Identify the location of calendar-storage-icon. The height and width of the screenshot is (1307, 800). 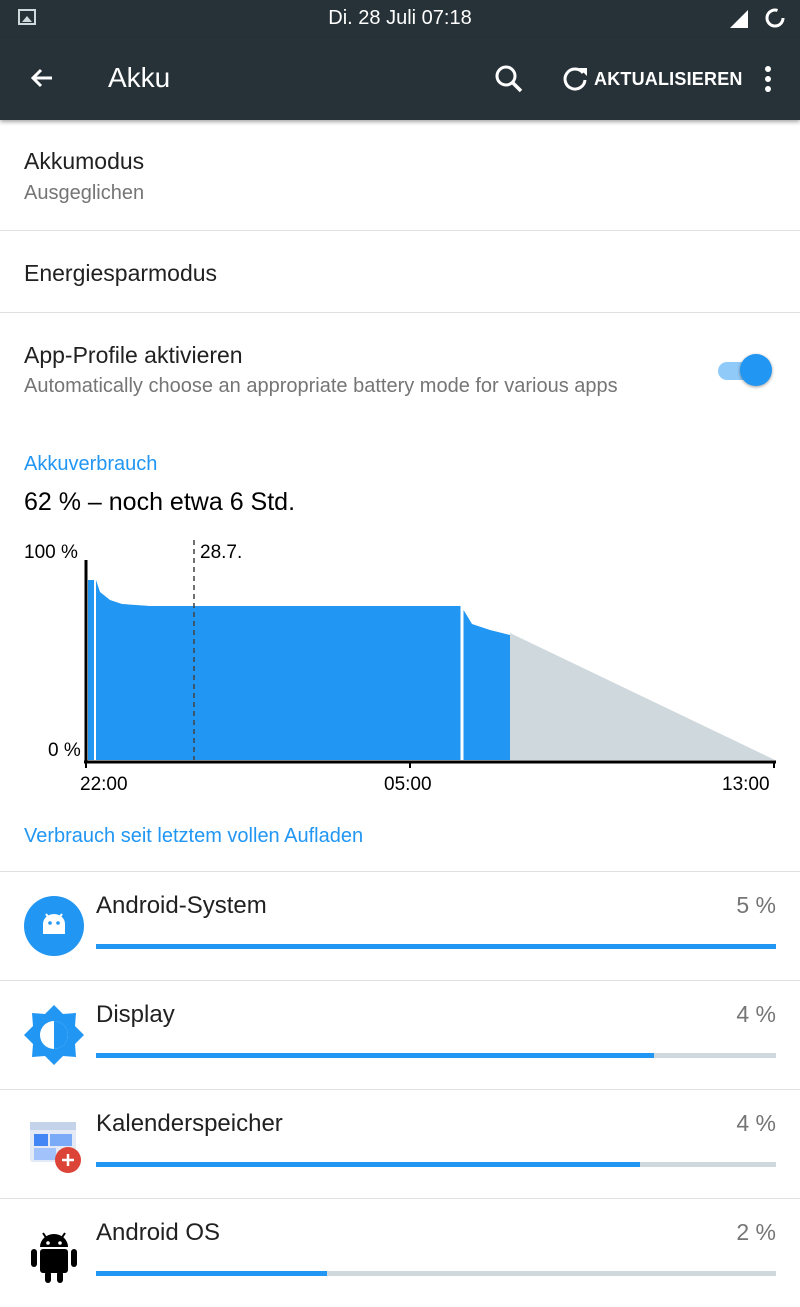
(55, 1147).